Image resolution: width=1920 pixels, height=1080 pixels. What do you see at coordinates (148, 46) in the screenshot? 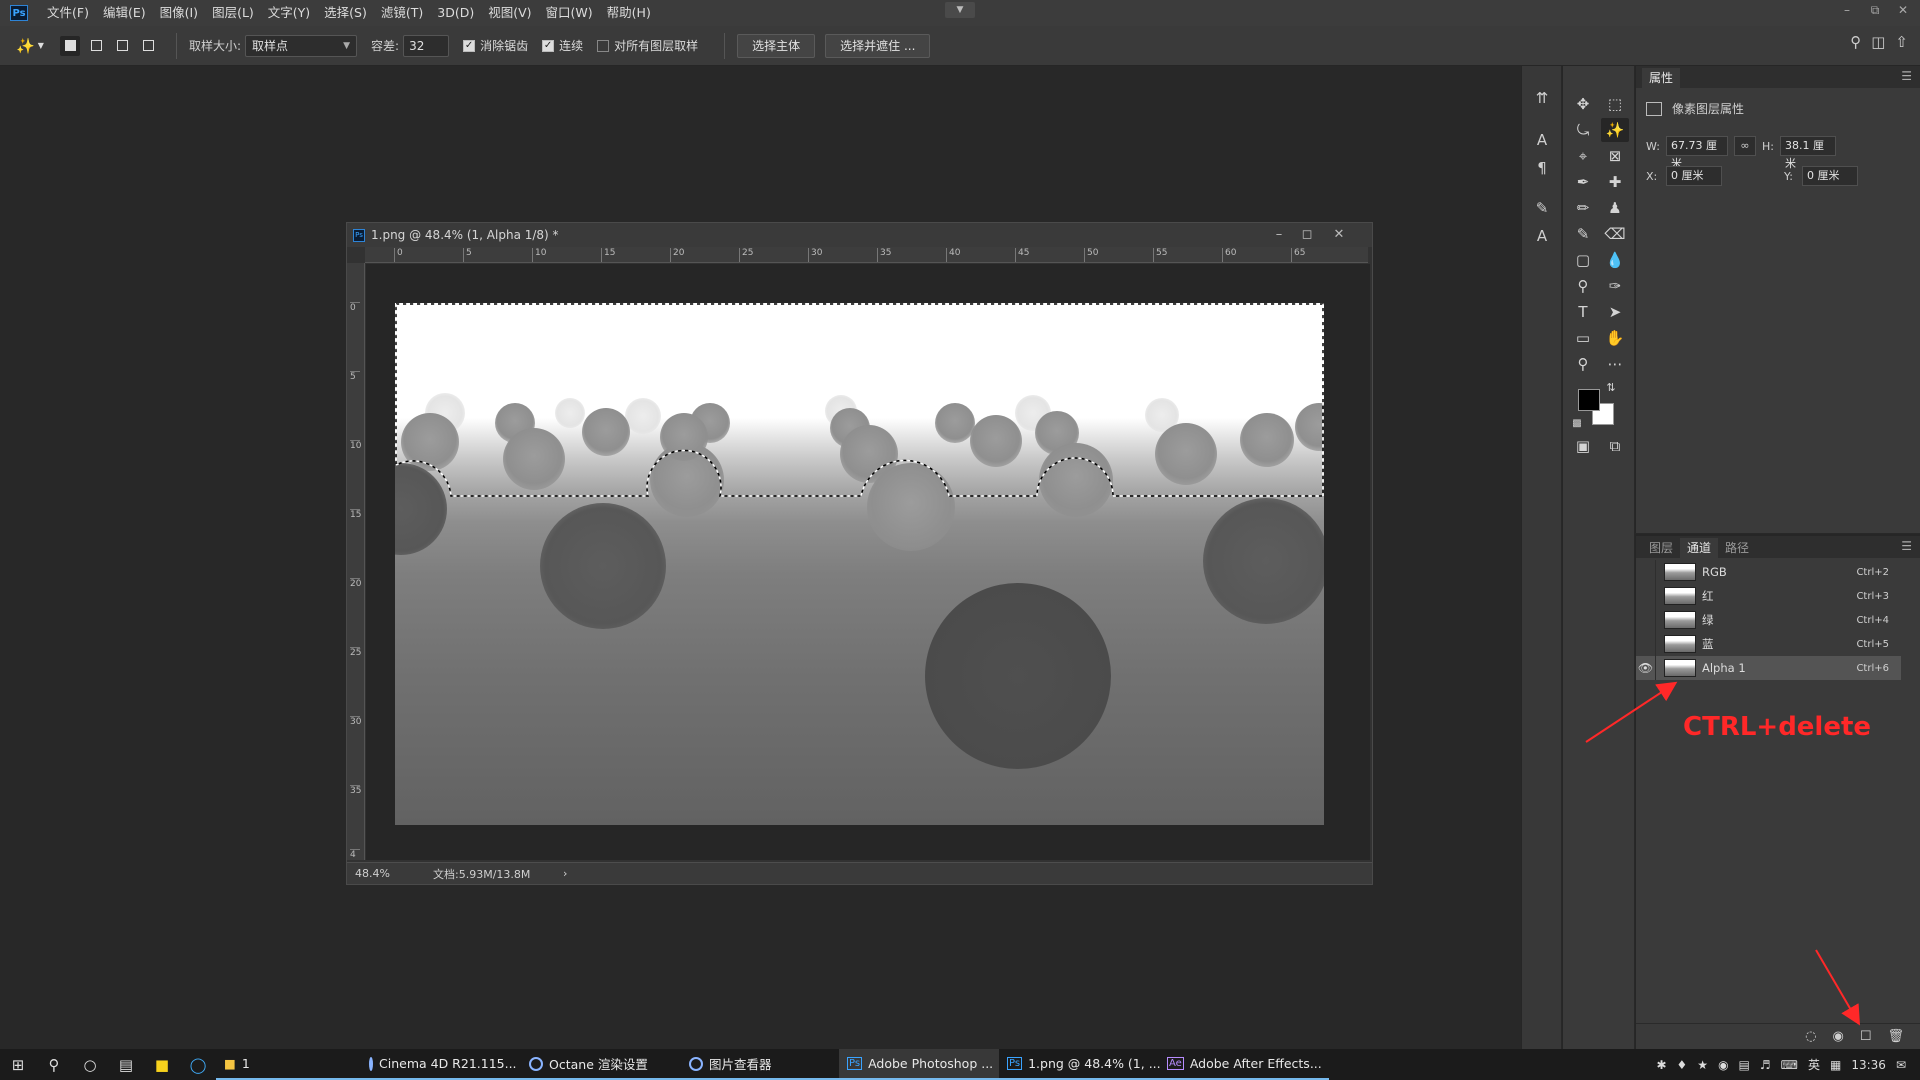
I see `intersect-selection-icon` at bounding box center [148, 46].